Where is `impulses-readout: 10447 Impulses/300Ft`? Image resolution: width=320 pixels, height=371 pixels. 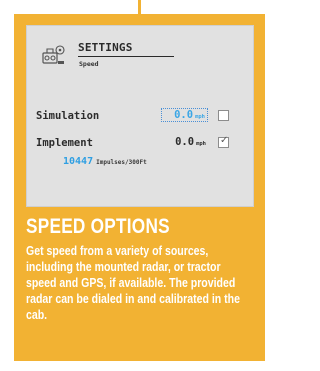 impulses-readout: 10447 Impulses/300Ft is located at coordinates (105, 158).